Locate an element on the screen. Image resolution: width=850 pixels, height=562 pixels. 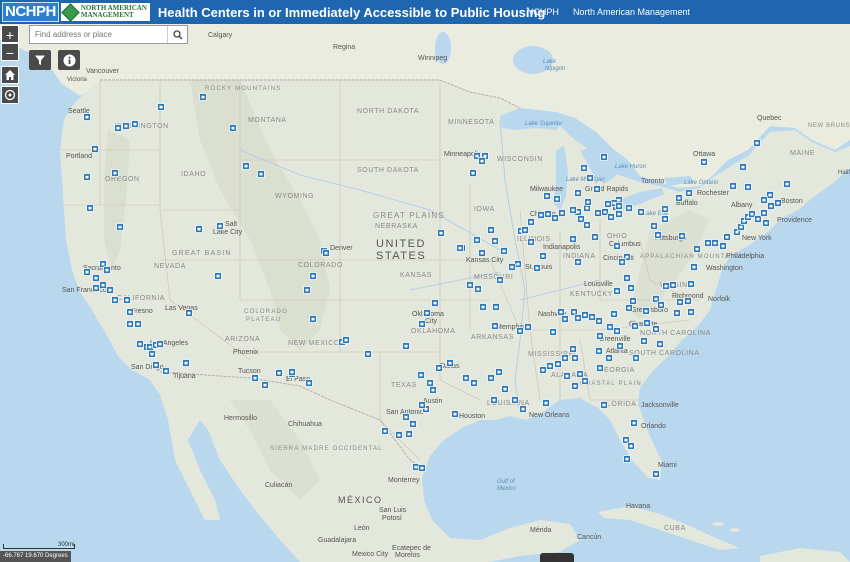
zoom-in-button: + is located at coordinates (10, 34).